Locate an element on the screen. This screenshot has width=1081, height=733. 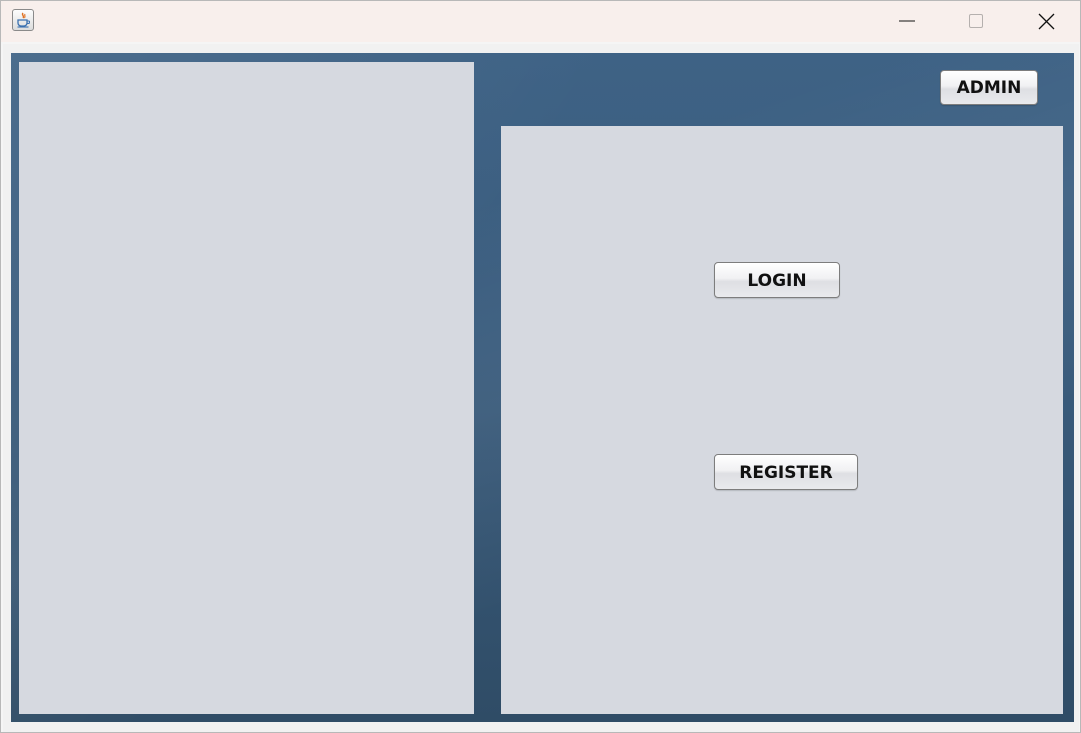
admin-button: ADMIN is located at coordinates (989, 87).